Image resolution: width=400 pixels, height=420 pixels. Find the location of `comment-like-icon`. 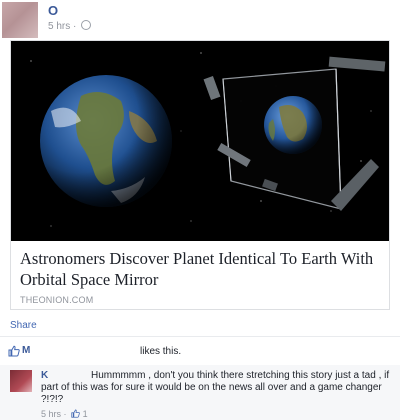

comment-like-icon is located at coordinates (75, 413).